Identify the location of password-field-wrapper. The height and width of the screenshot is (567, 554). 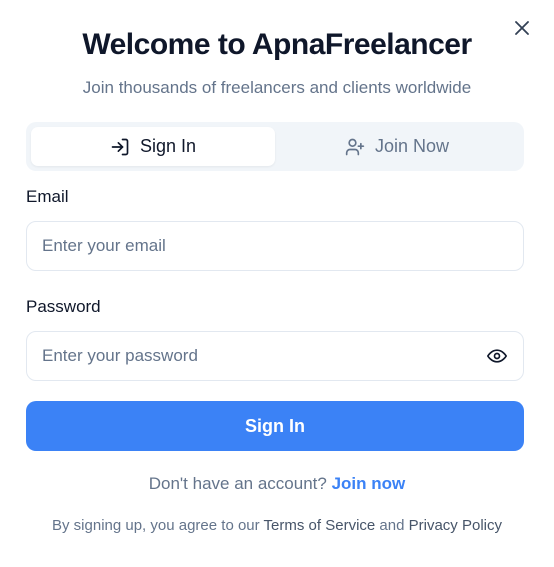
(275, 356).